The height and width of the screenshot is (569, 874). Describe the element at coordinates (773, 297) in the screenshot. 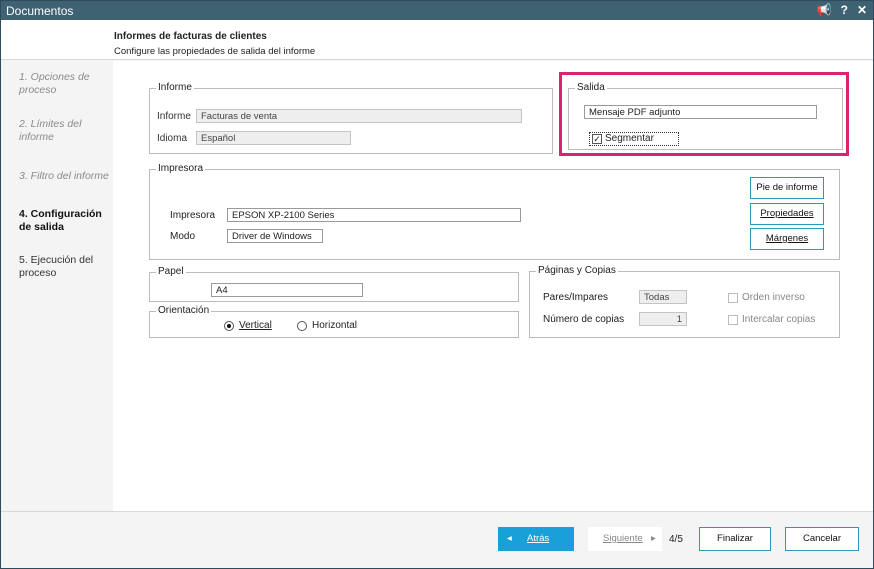

I see `orden-inverso-label: Orden inverso` at that location.